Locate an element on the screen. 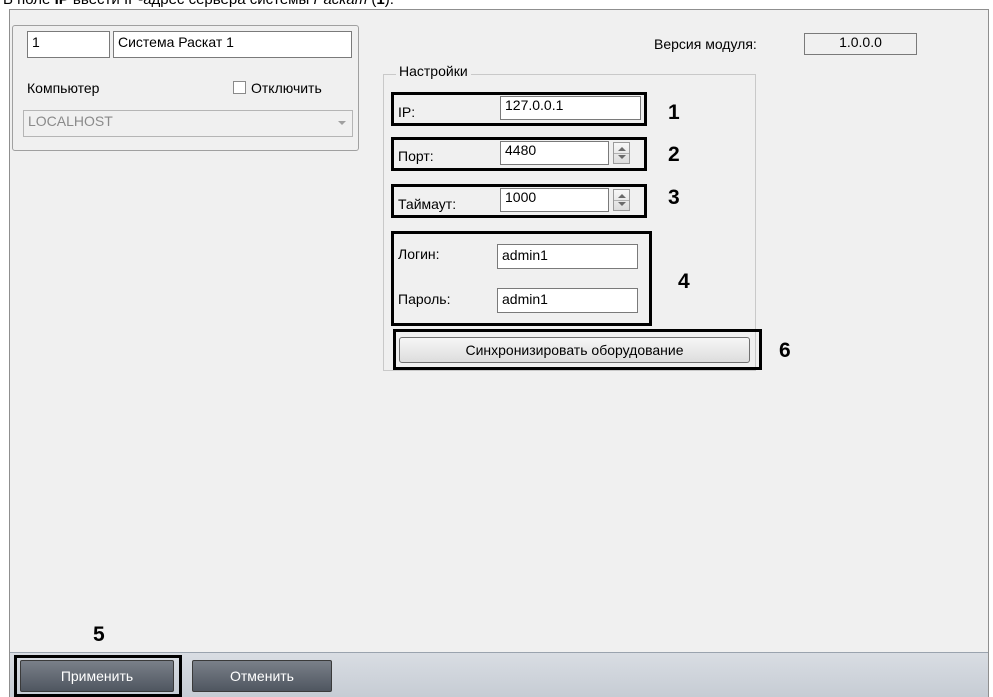 This screenshot has width=993, height=697. port-stepper is located at coordinates (621, 153).